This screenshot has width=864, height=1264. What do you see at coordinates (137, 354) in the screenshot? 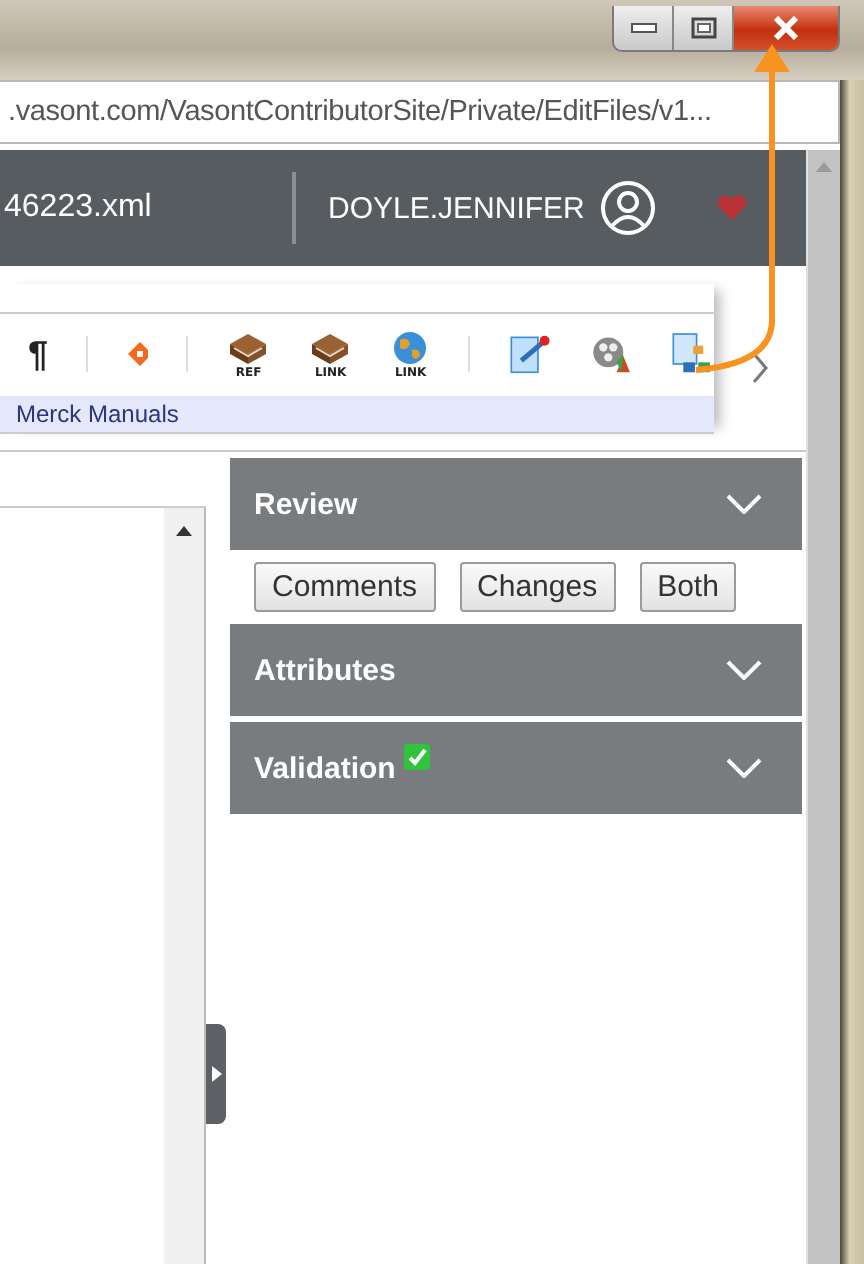
I see `diamond-icon` at bounding box center [137, 354].